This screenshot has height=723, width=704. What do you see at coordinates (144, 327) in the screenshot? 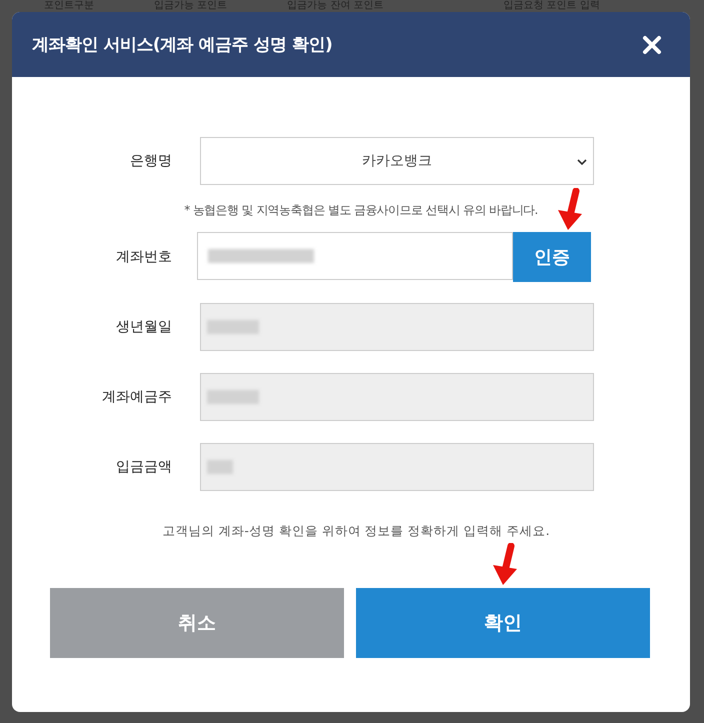
I see `field-label: 생년월일` at bounding box center [144, 327].